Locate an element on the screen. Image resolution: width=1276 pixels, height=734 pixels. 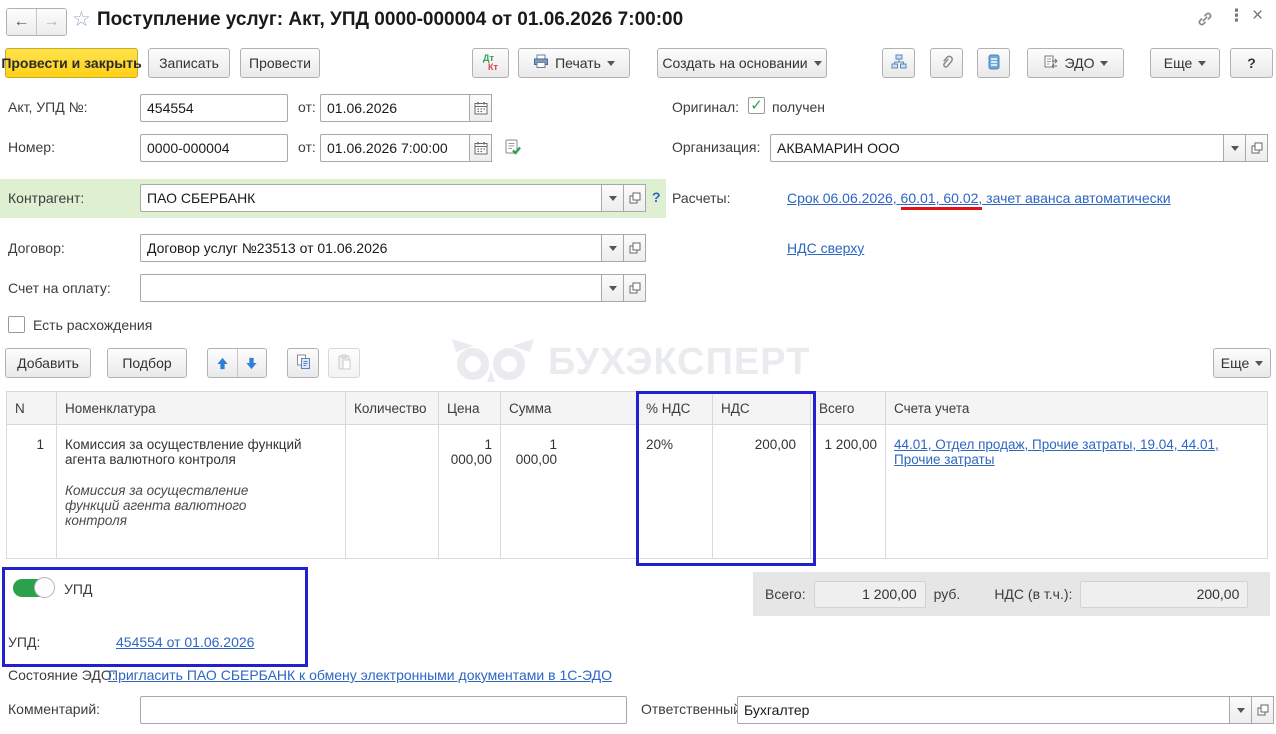
edo-button: ЭДО is located at coordinates (1075, 63).